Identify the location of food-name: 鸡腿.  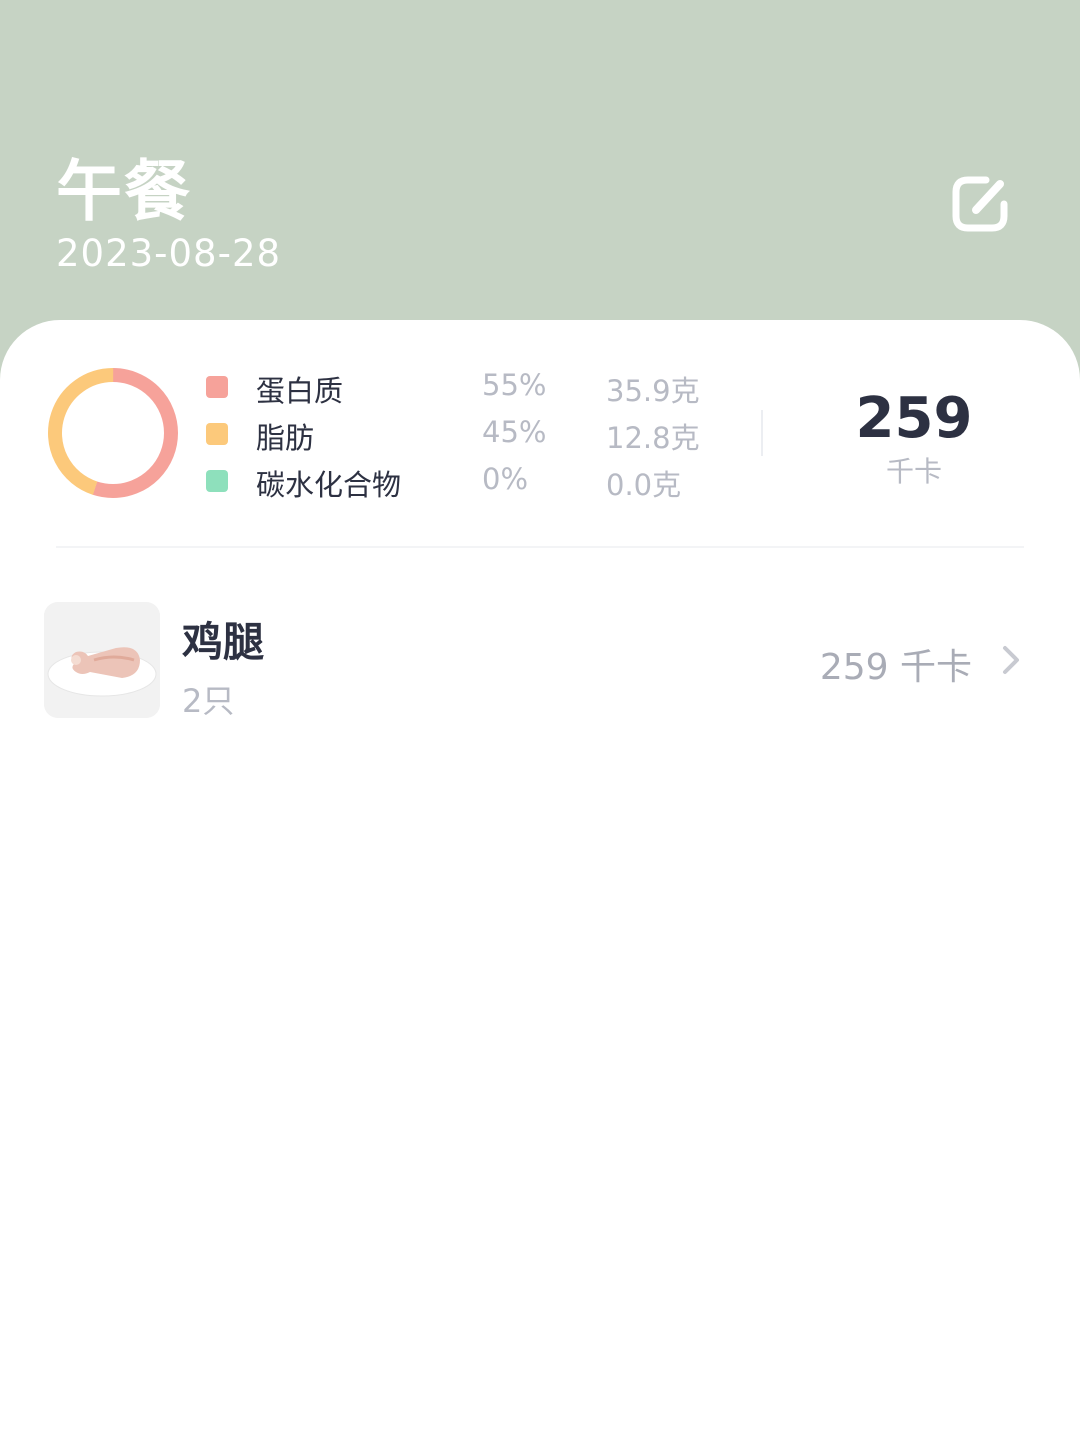
(223, 642).